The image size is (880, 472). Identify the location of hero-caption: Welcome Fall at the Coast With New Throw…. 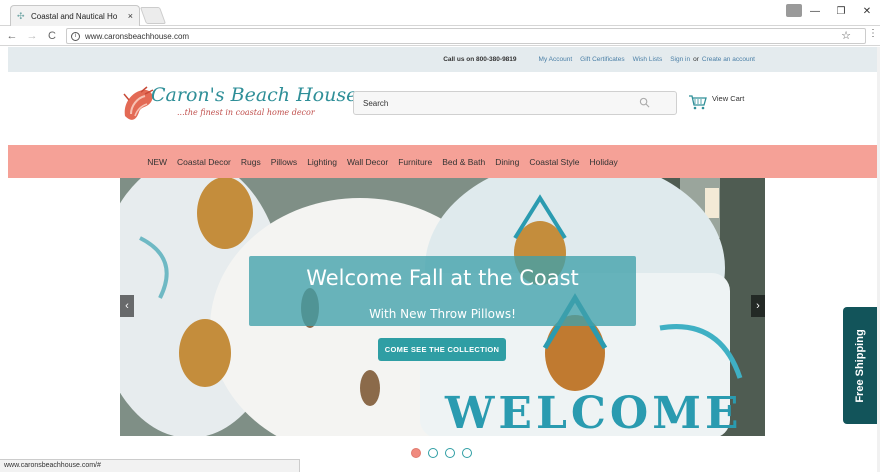
(442, 291).